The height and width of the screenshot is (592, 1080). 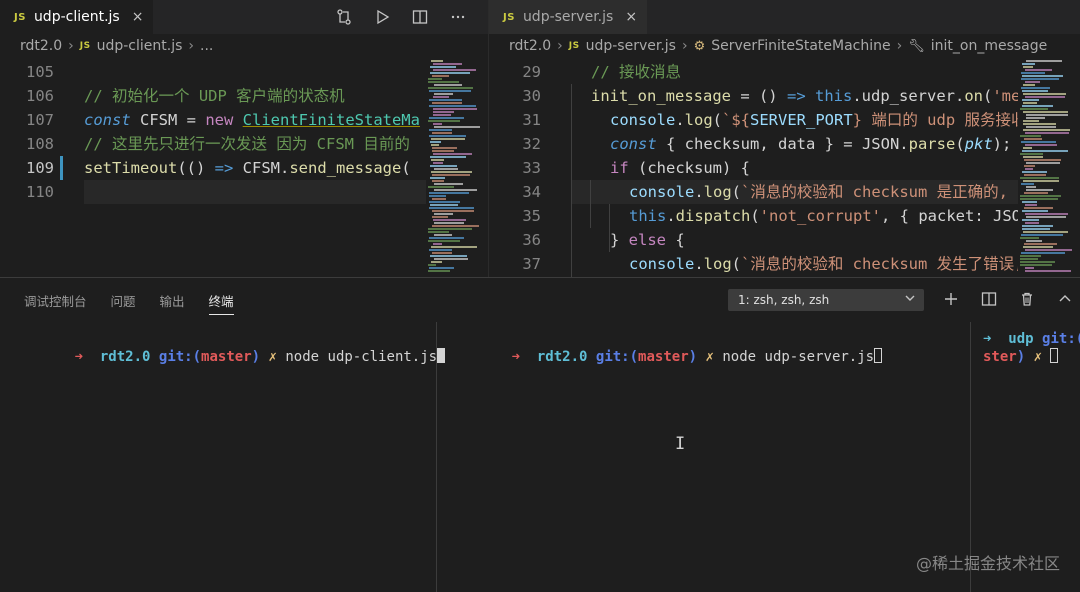 I want to click on prompt-dir: rdt2.0, so click(x=125, y=357).